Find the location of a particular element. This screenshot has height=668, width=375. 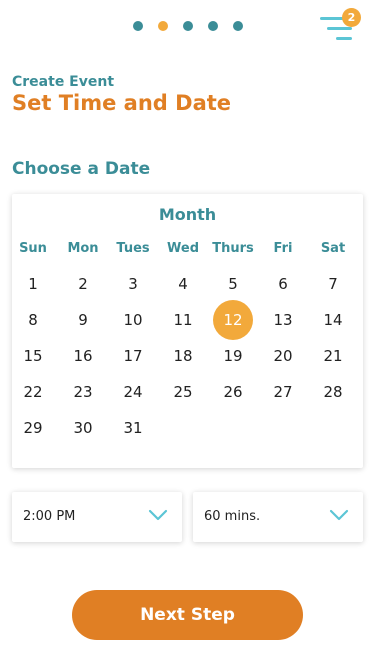

weekday-label: Fri is located at coordinates (283, 248).